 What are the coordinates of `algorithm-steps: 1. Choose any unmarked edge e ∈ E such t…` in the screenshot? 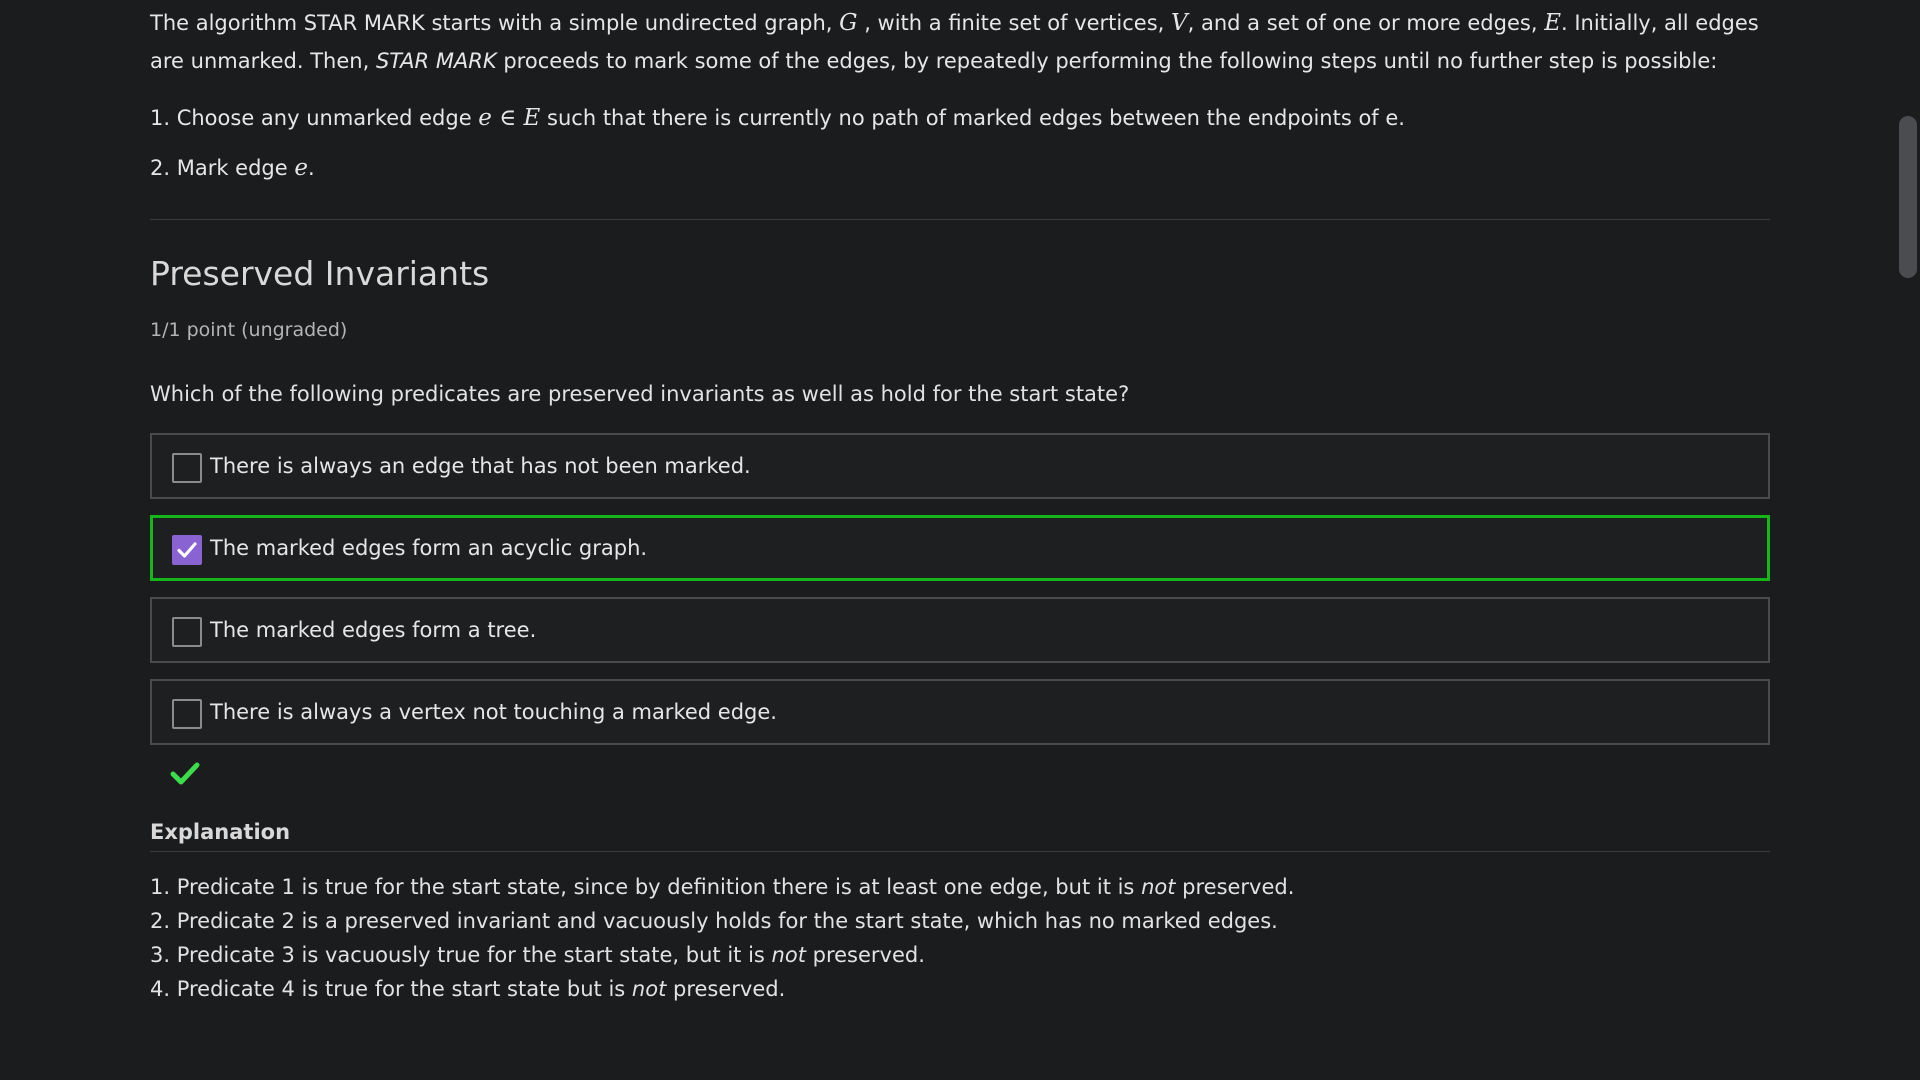 It's located at (960, 154).